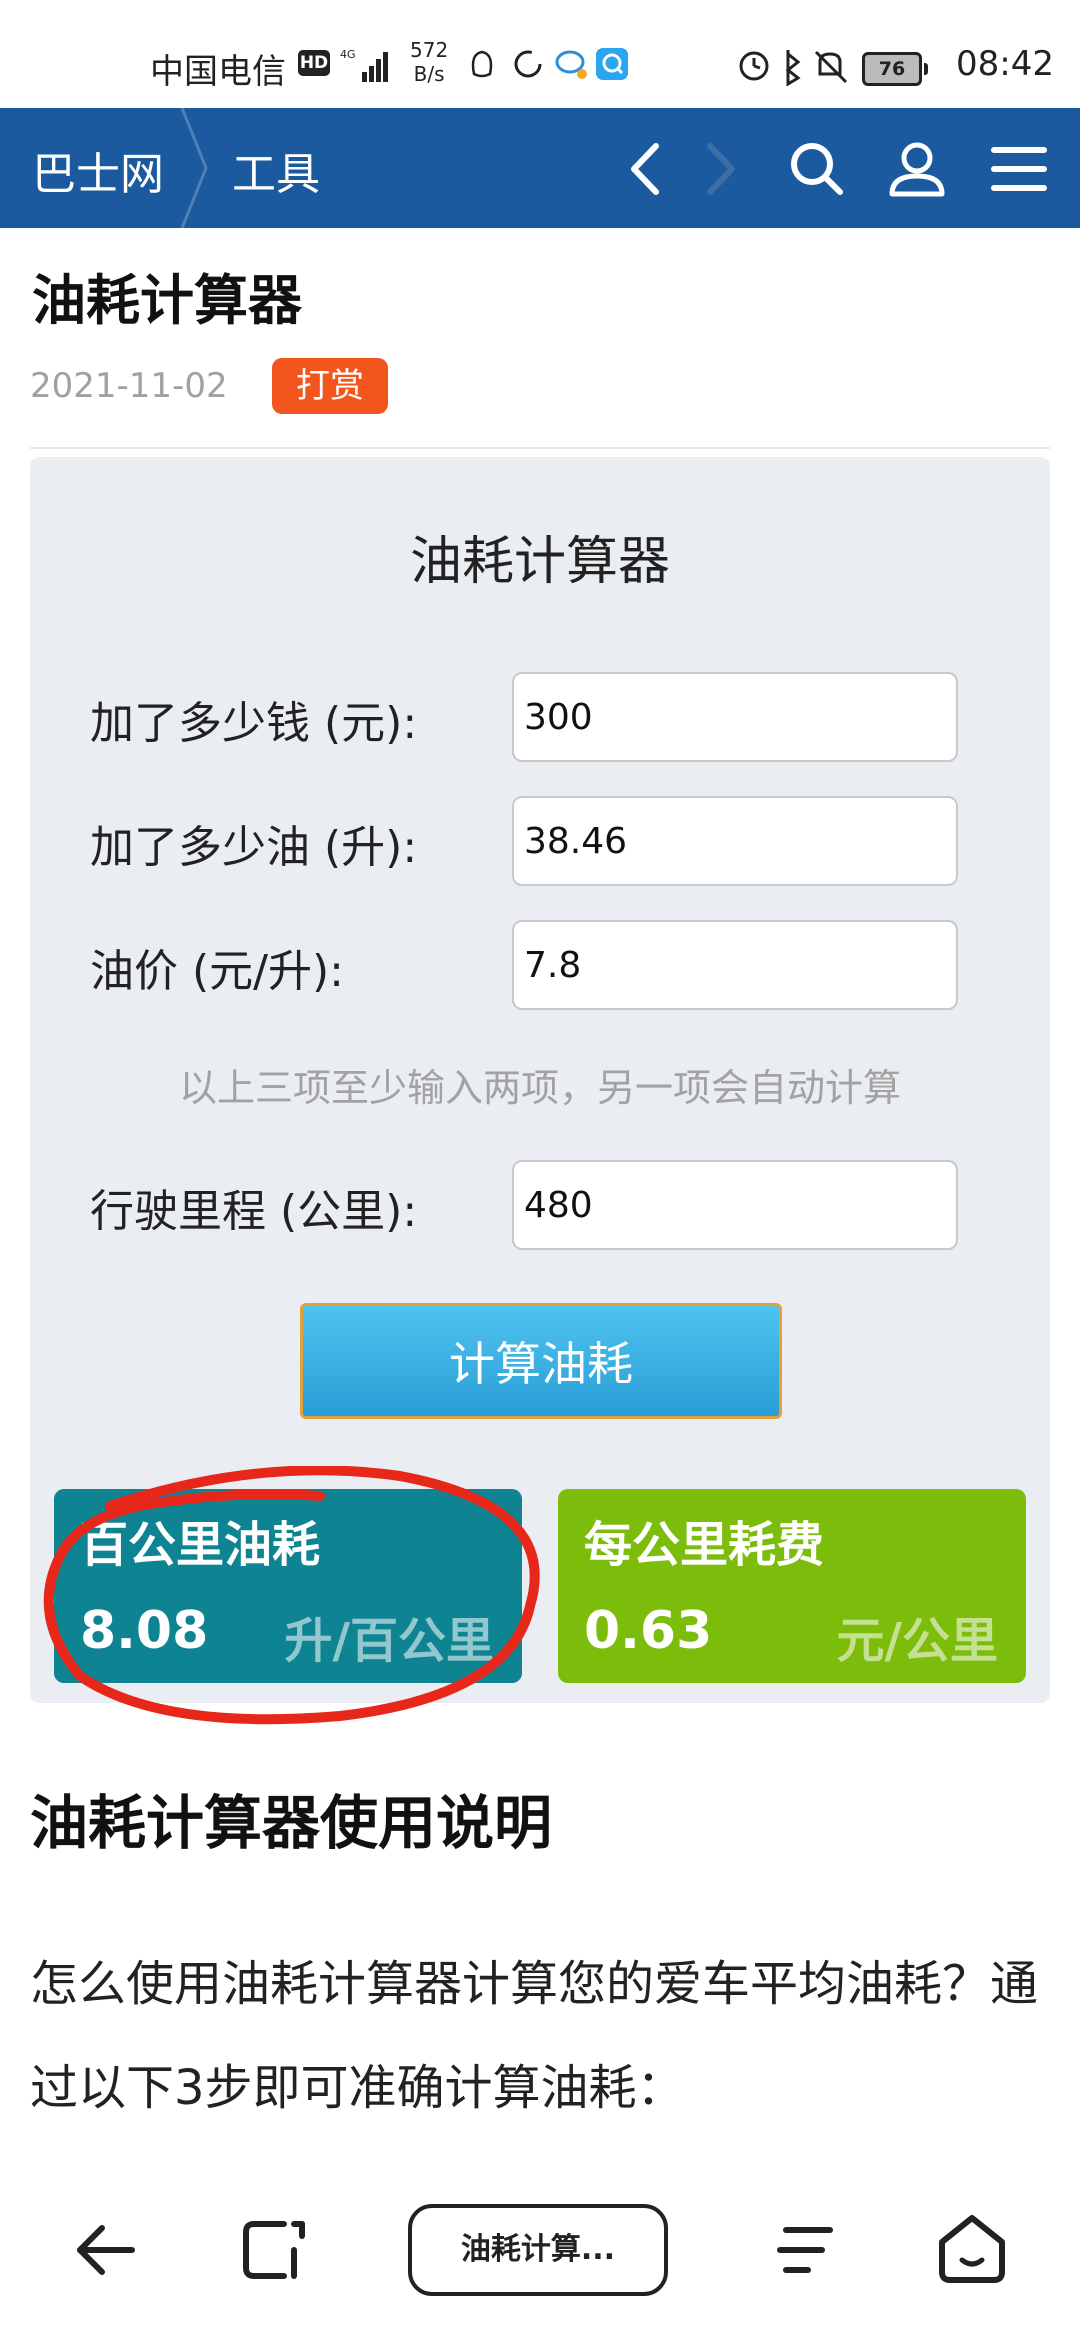 Image resolution: width=1080 pixels, height=2340 pixels. Describe the element at coordinates (534, 2036) in the screenshot. I see `instructions-paragraph: 怎么使用油耗计算器计算您的爱车平均油耗？通过以下3步即可准确计算油耗：` at that location.